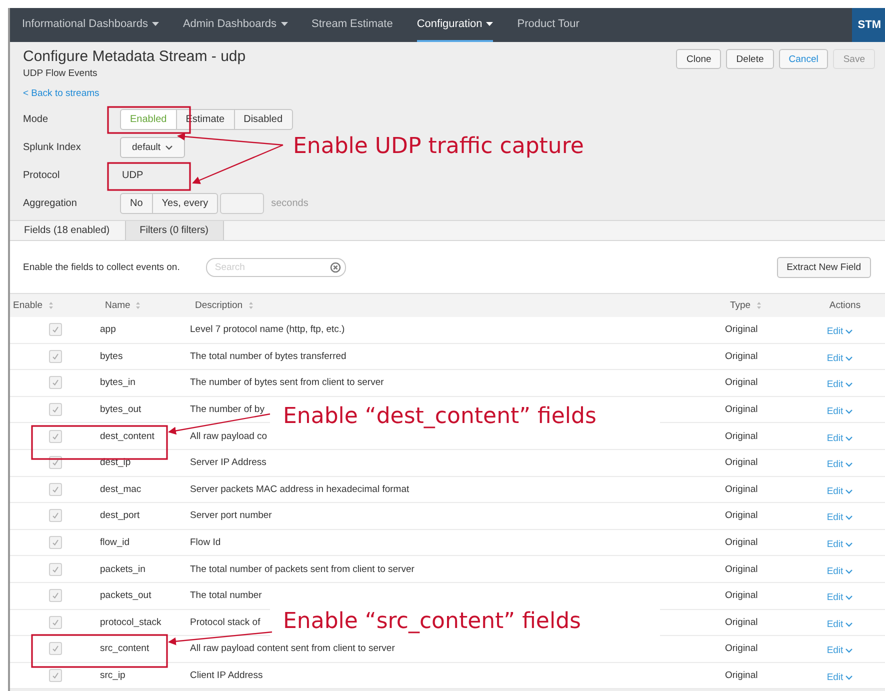  Describe the element at coordinates (136, 203) in the screenshot. I see `segment-option: No` at that location.